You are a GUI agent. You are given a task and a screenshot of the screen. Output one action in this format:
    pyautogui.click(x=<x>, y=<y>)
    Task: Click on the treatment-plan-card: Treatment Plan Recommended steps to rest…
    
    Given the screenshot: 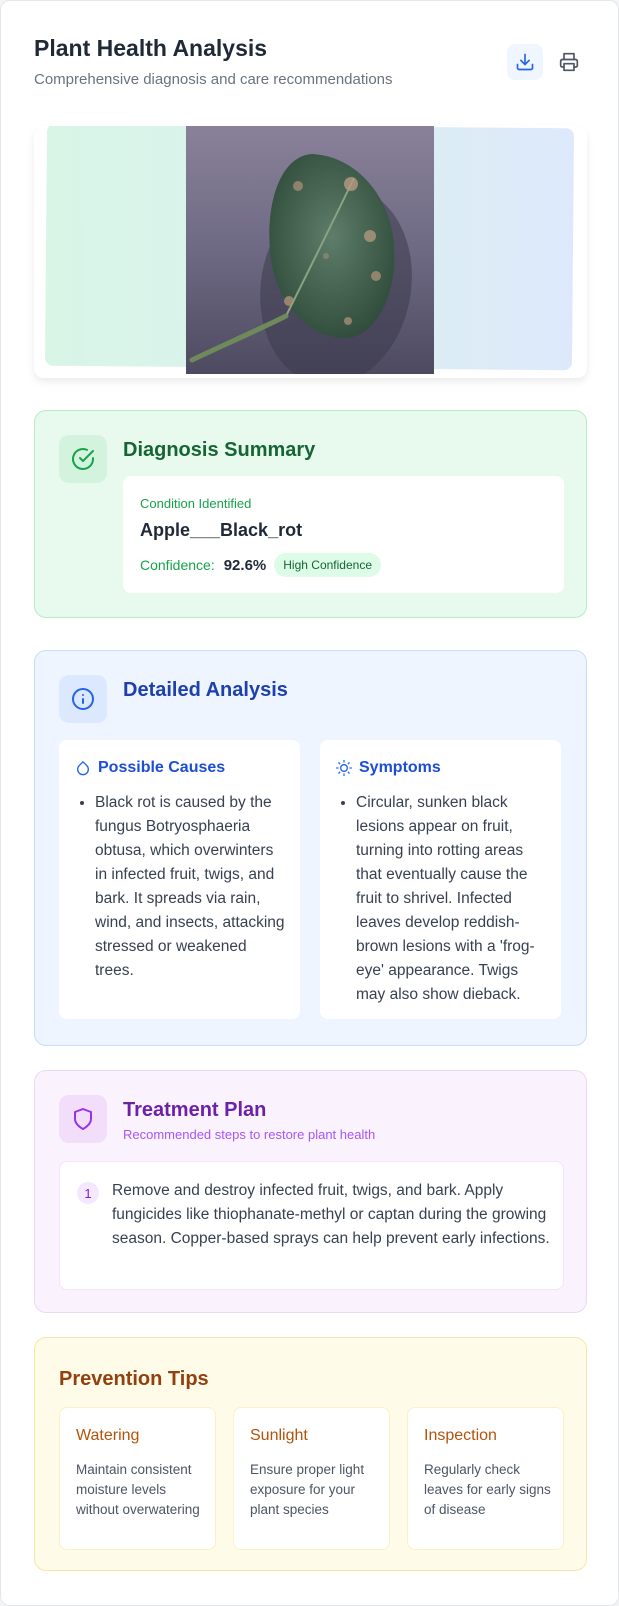 What is the action you would take?
    pyautogui.click(x=310, y=1191)
    